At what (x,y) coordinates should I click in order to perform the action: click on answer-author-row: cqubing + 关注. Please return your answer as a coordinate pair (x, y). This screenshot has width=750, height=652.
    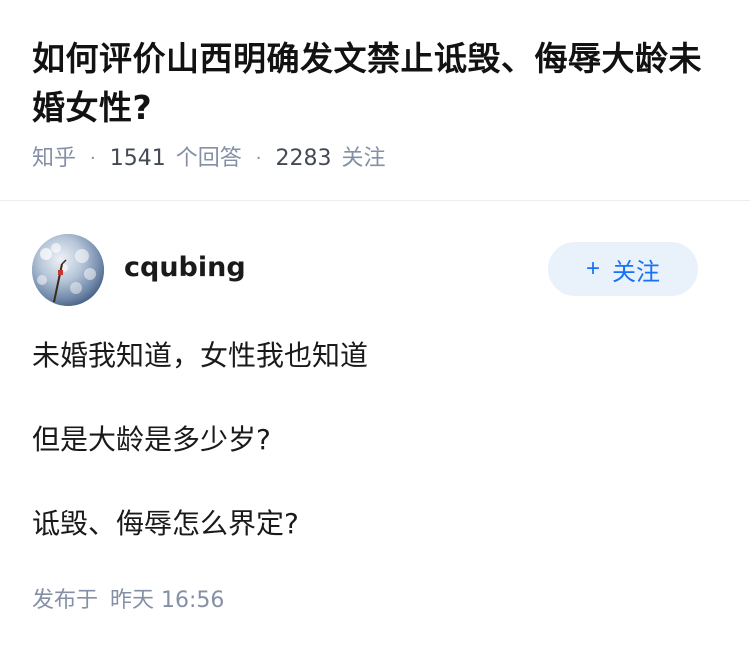
    Looking at the image, I should click on (365, 270).